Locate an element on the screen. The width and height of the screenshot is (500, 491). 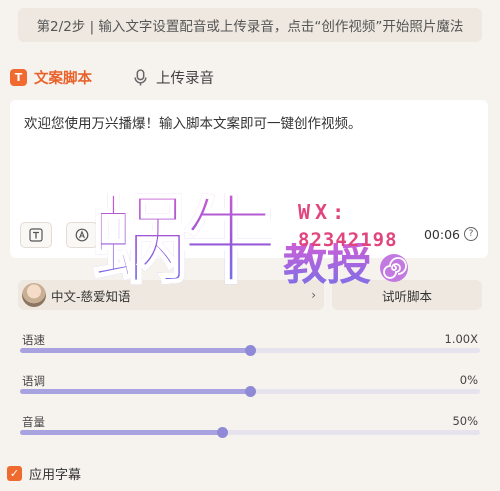
volume-value: 50% is located at coordinates (465, 421).